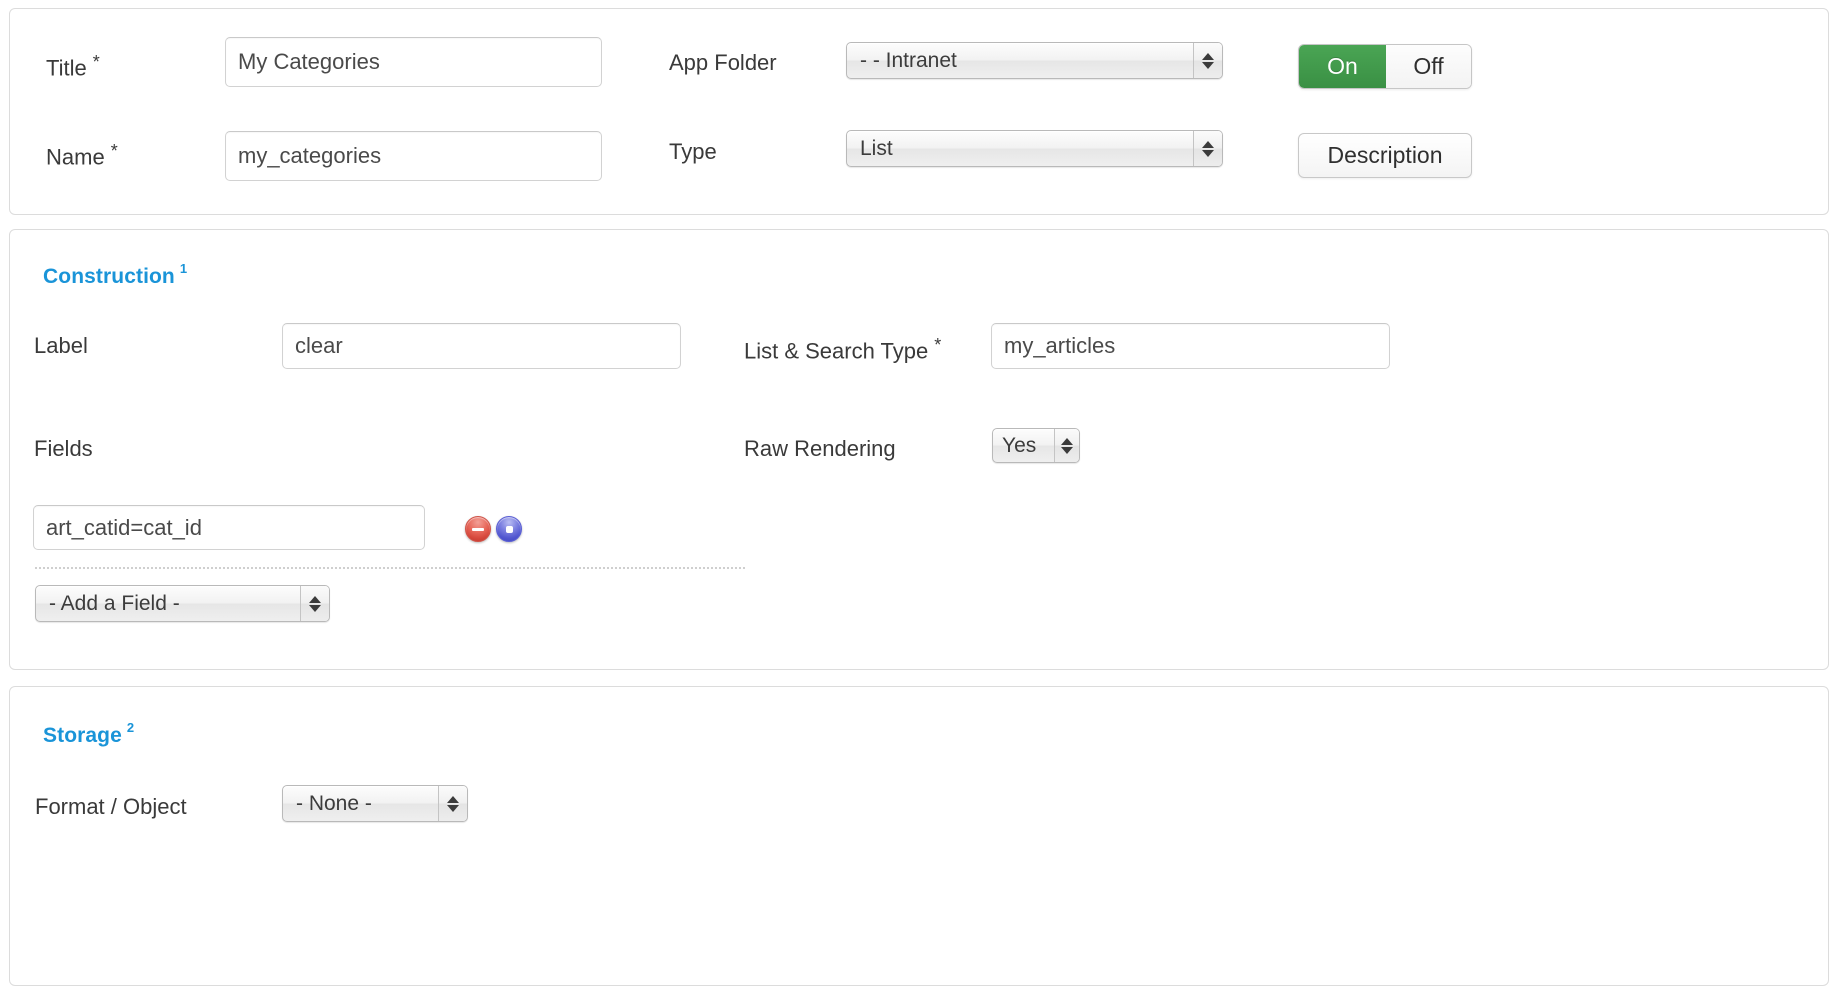  What do you see at coordinates (876, 148) in the screenshot?
I see `type-select-value: List` at bounding box center [876, 148].